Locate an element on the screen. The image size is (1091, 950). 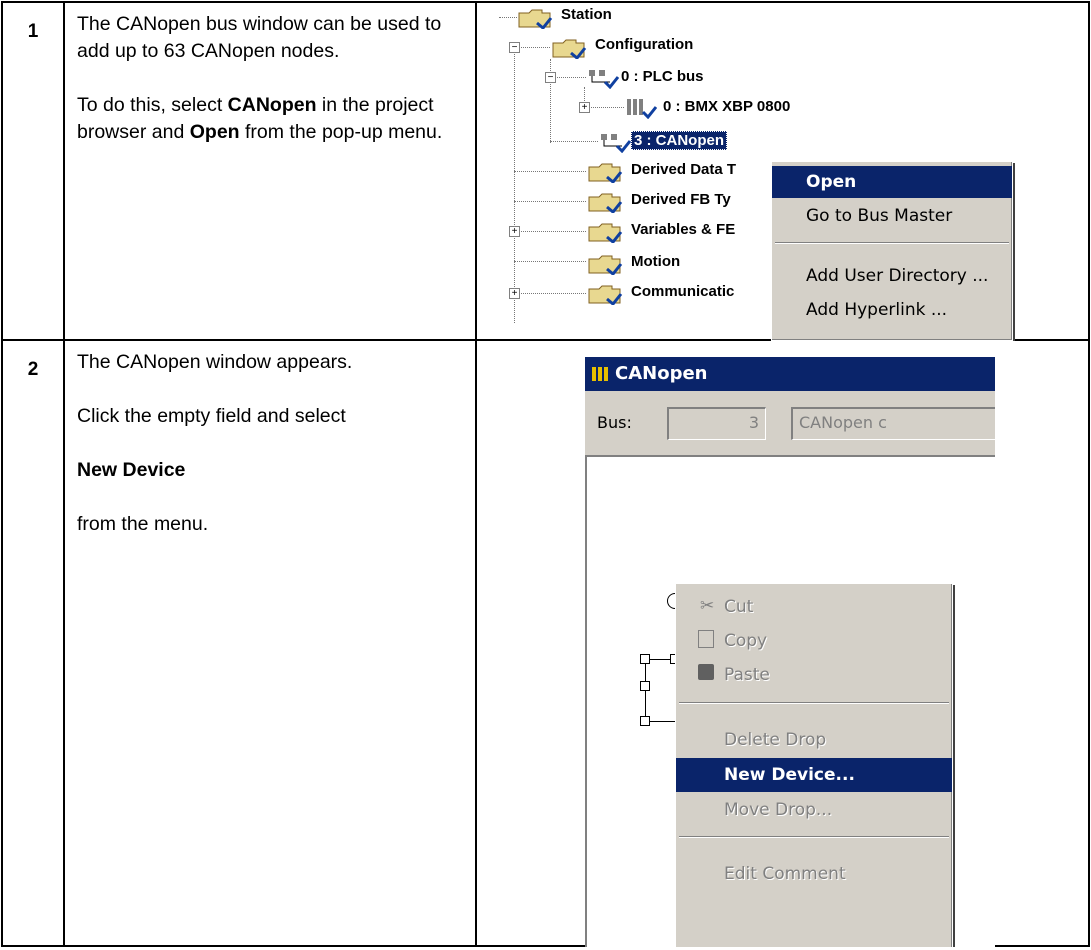
menu-item-open: Open is located at coordinates (892, 182).